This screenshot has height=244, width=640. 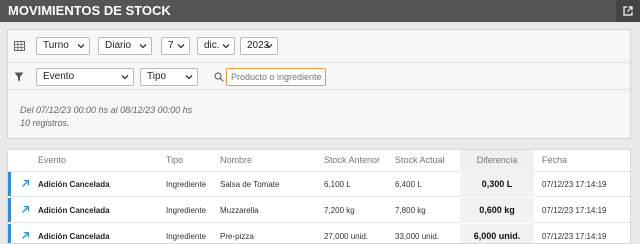 I want to click on cell-nombre: Salsa de Tomate, so click(x=250, y=184).